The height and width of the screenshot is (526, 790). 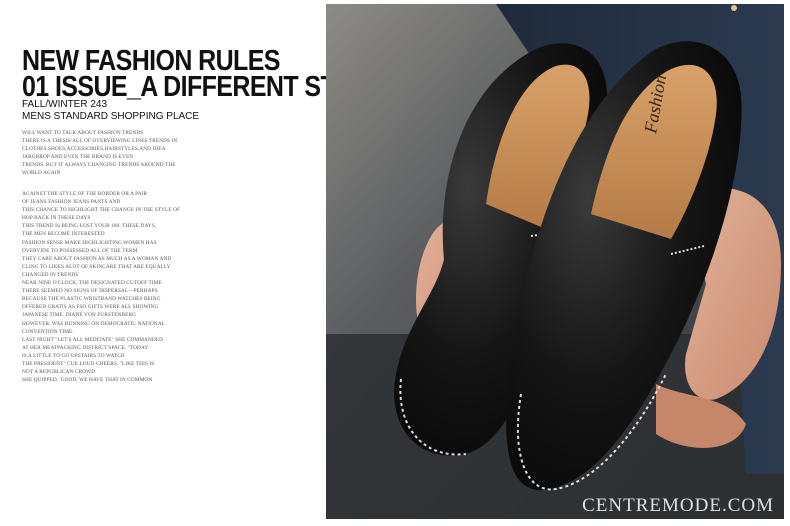 What do you see at coordinates (78, 157) in the screenshot?
I see `body-line: JARGBROP AND EVEN THE BRAND IS EVEN` at bounding box center [78, 157].